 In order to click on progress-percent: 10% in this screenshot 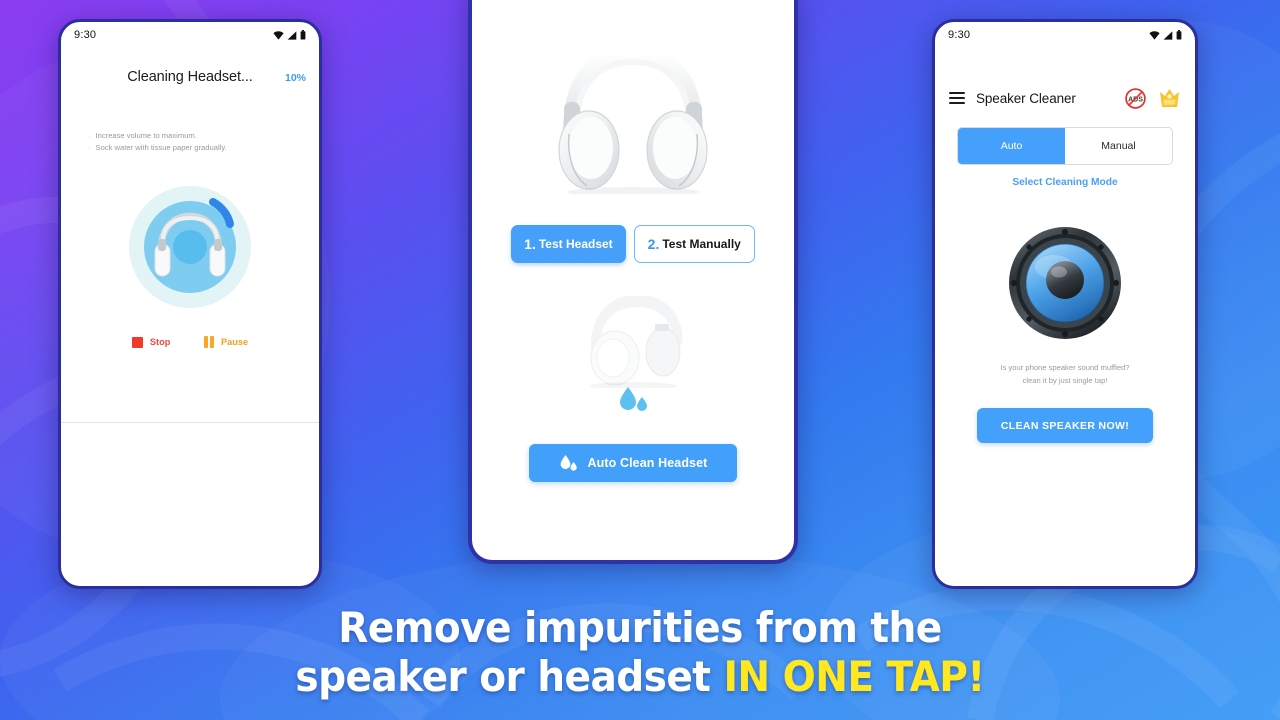, I will do `click(295, 78)`.